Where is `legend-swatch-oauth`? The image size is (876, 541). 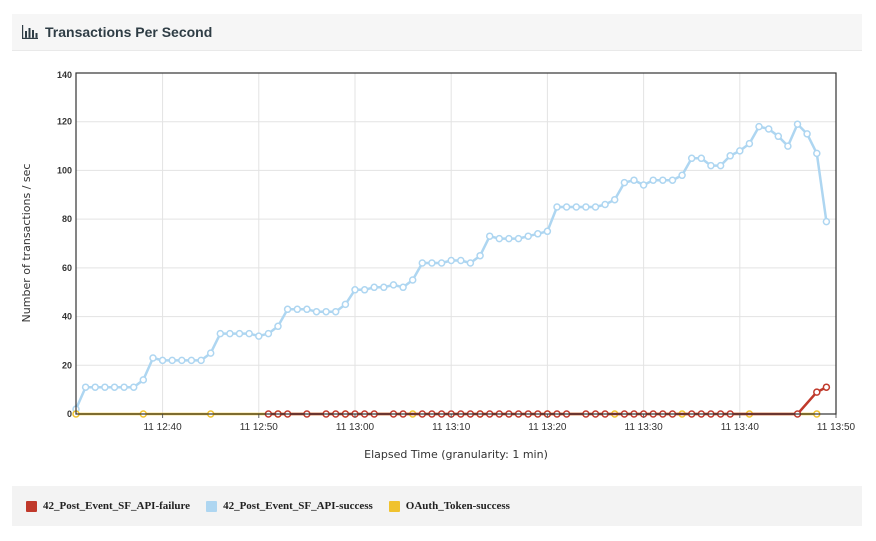
legend-swatch-oauth is located at coordinates (394, 506).